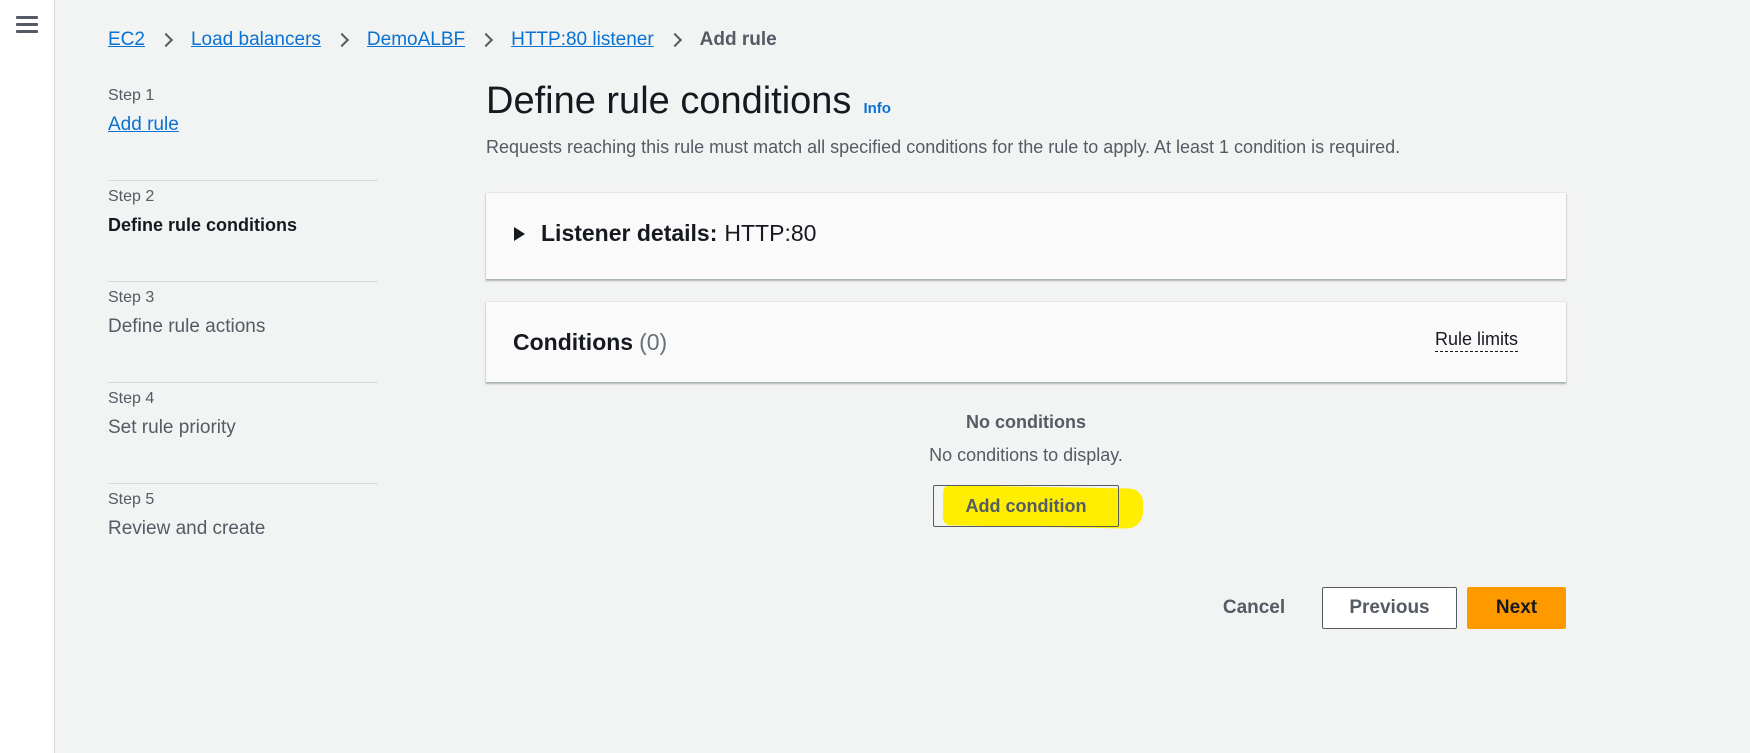  Describe the element at coordinates (27, 376) in the screenshot. I see `side-navigation-rail` at that location.